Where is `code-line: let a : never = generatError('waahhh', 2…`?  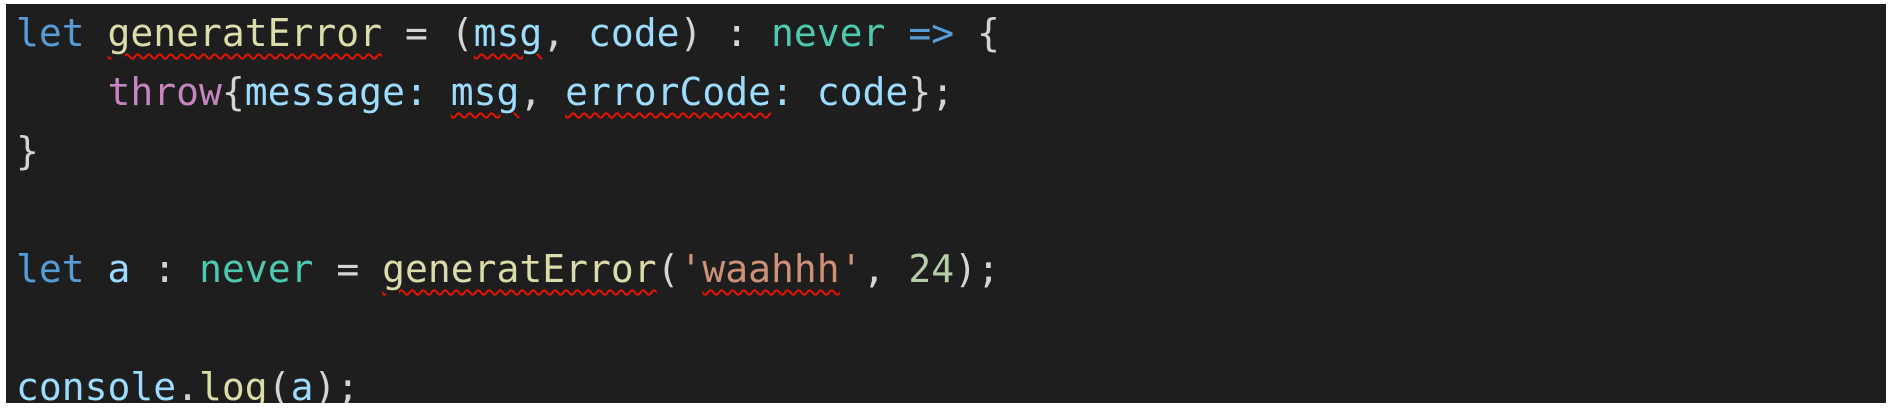 code-line: let a : never = generatError('waahhh', 2… is located at coordinates (508, 269).